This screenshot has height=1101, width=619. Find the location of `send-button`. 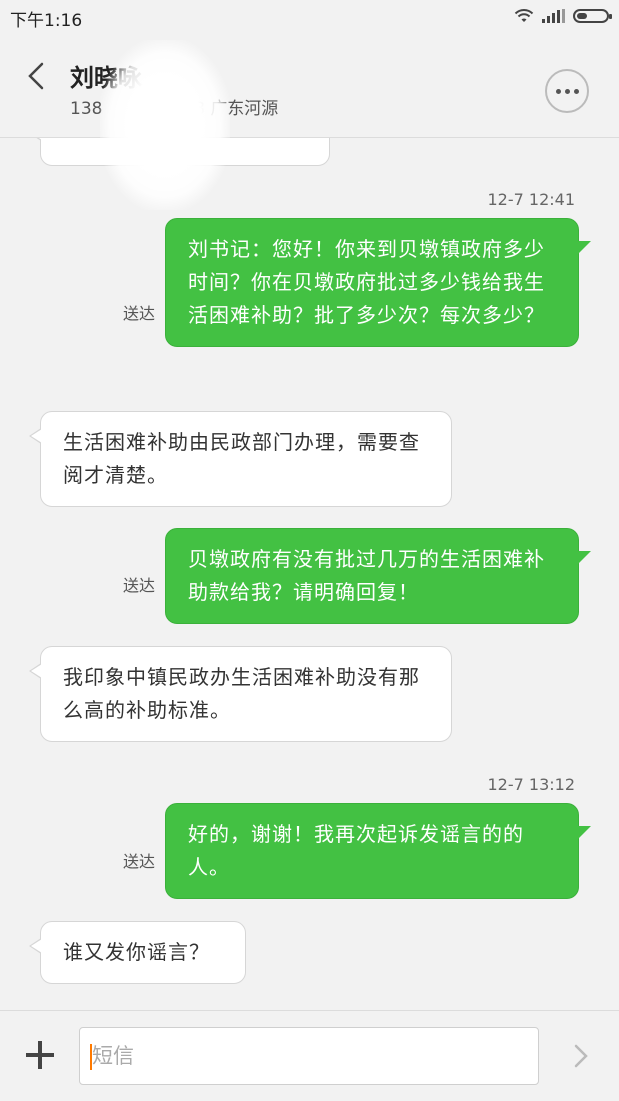

send-button is located at coordinates (581, 1056).